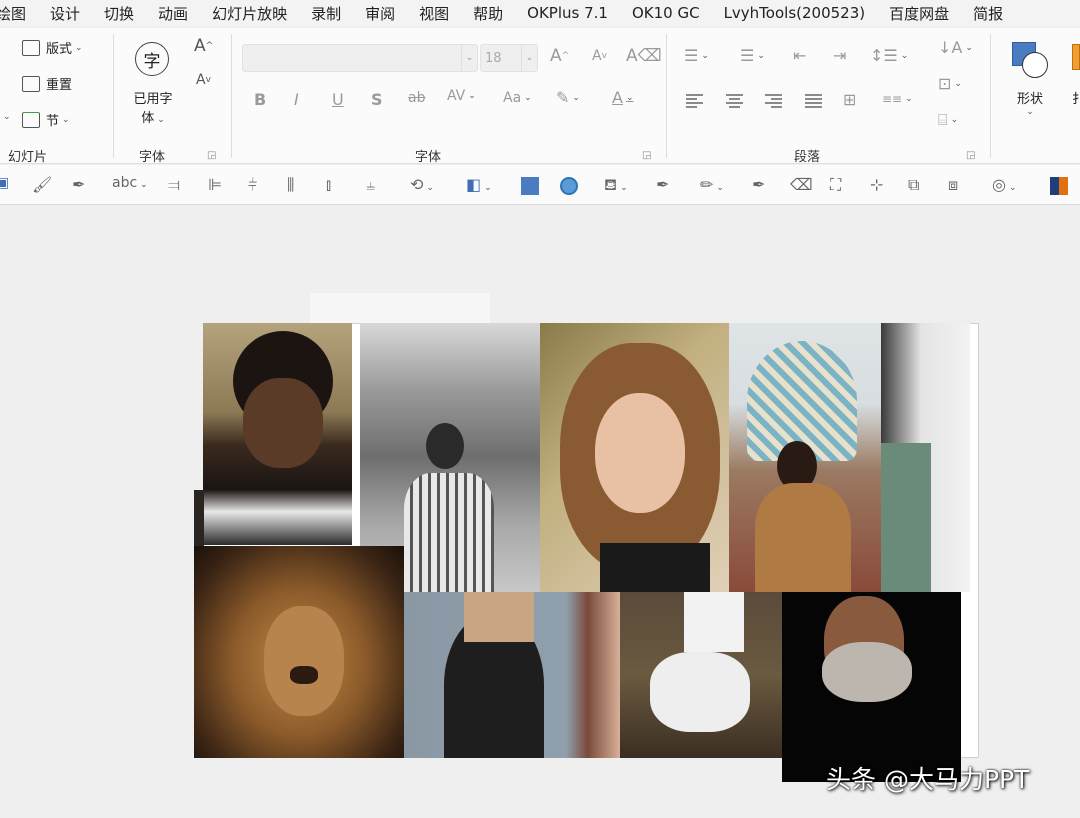  What do you see at coordinates (203, 46) in the screenshot?
I see `font-grow-icon: A ^` at bounding box center [203, 46].